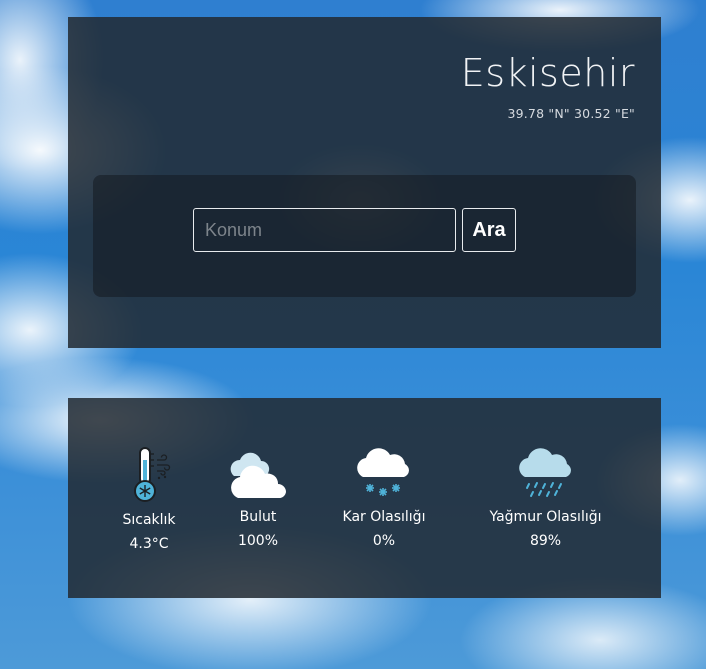  Describe the element at coordinates (149, 544) in the screenshot. I see `temperature-value: 4.3°C` at that location.